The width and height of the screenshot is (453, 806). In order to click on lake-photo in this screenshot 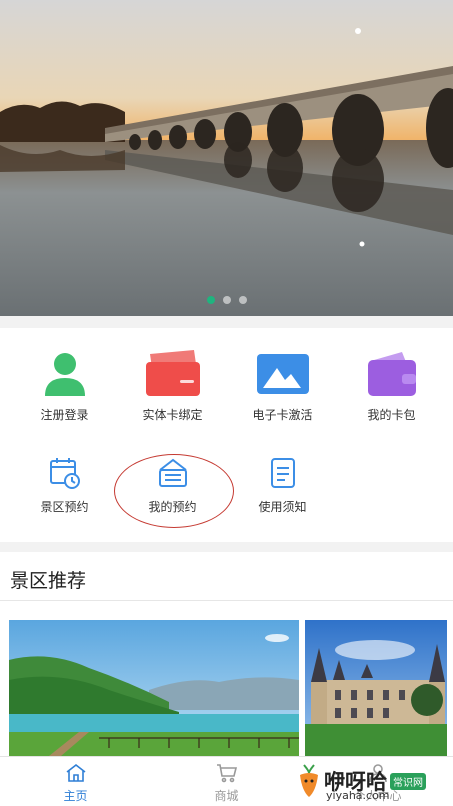, I will do `click(154, 688)`.